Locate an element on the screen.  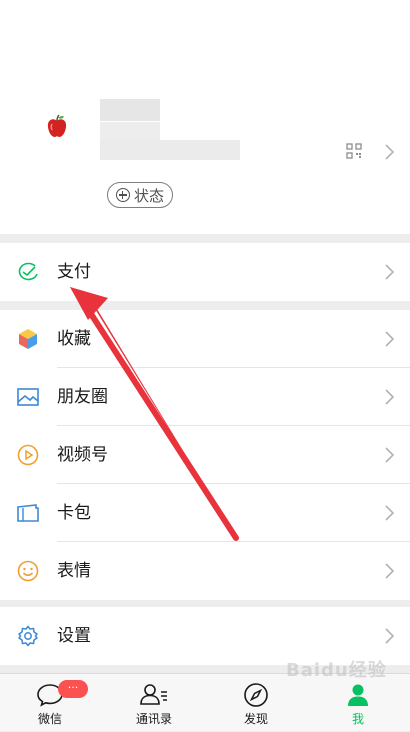
menu-label-settings: 设置 is located at coordinates (74, 636).